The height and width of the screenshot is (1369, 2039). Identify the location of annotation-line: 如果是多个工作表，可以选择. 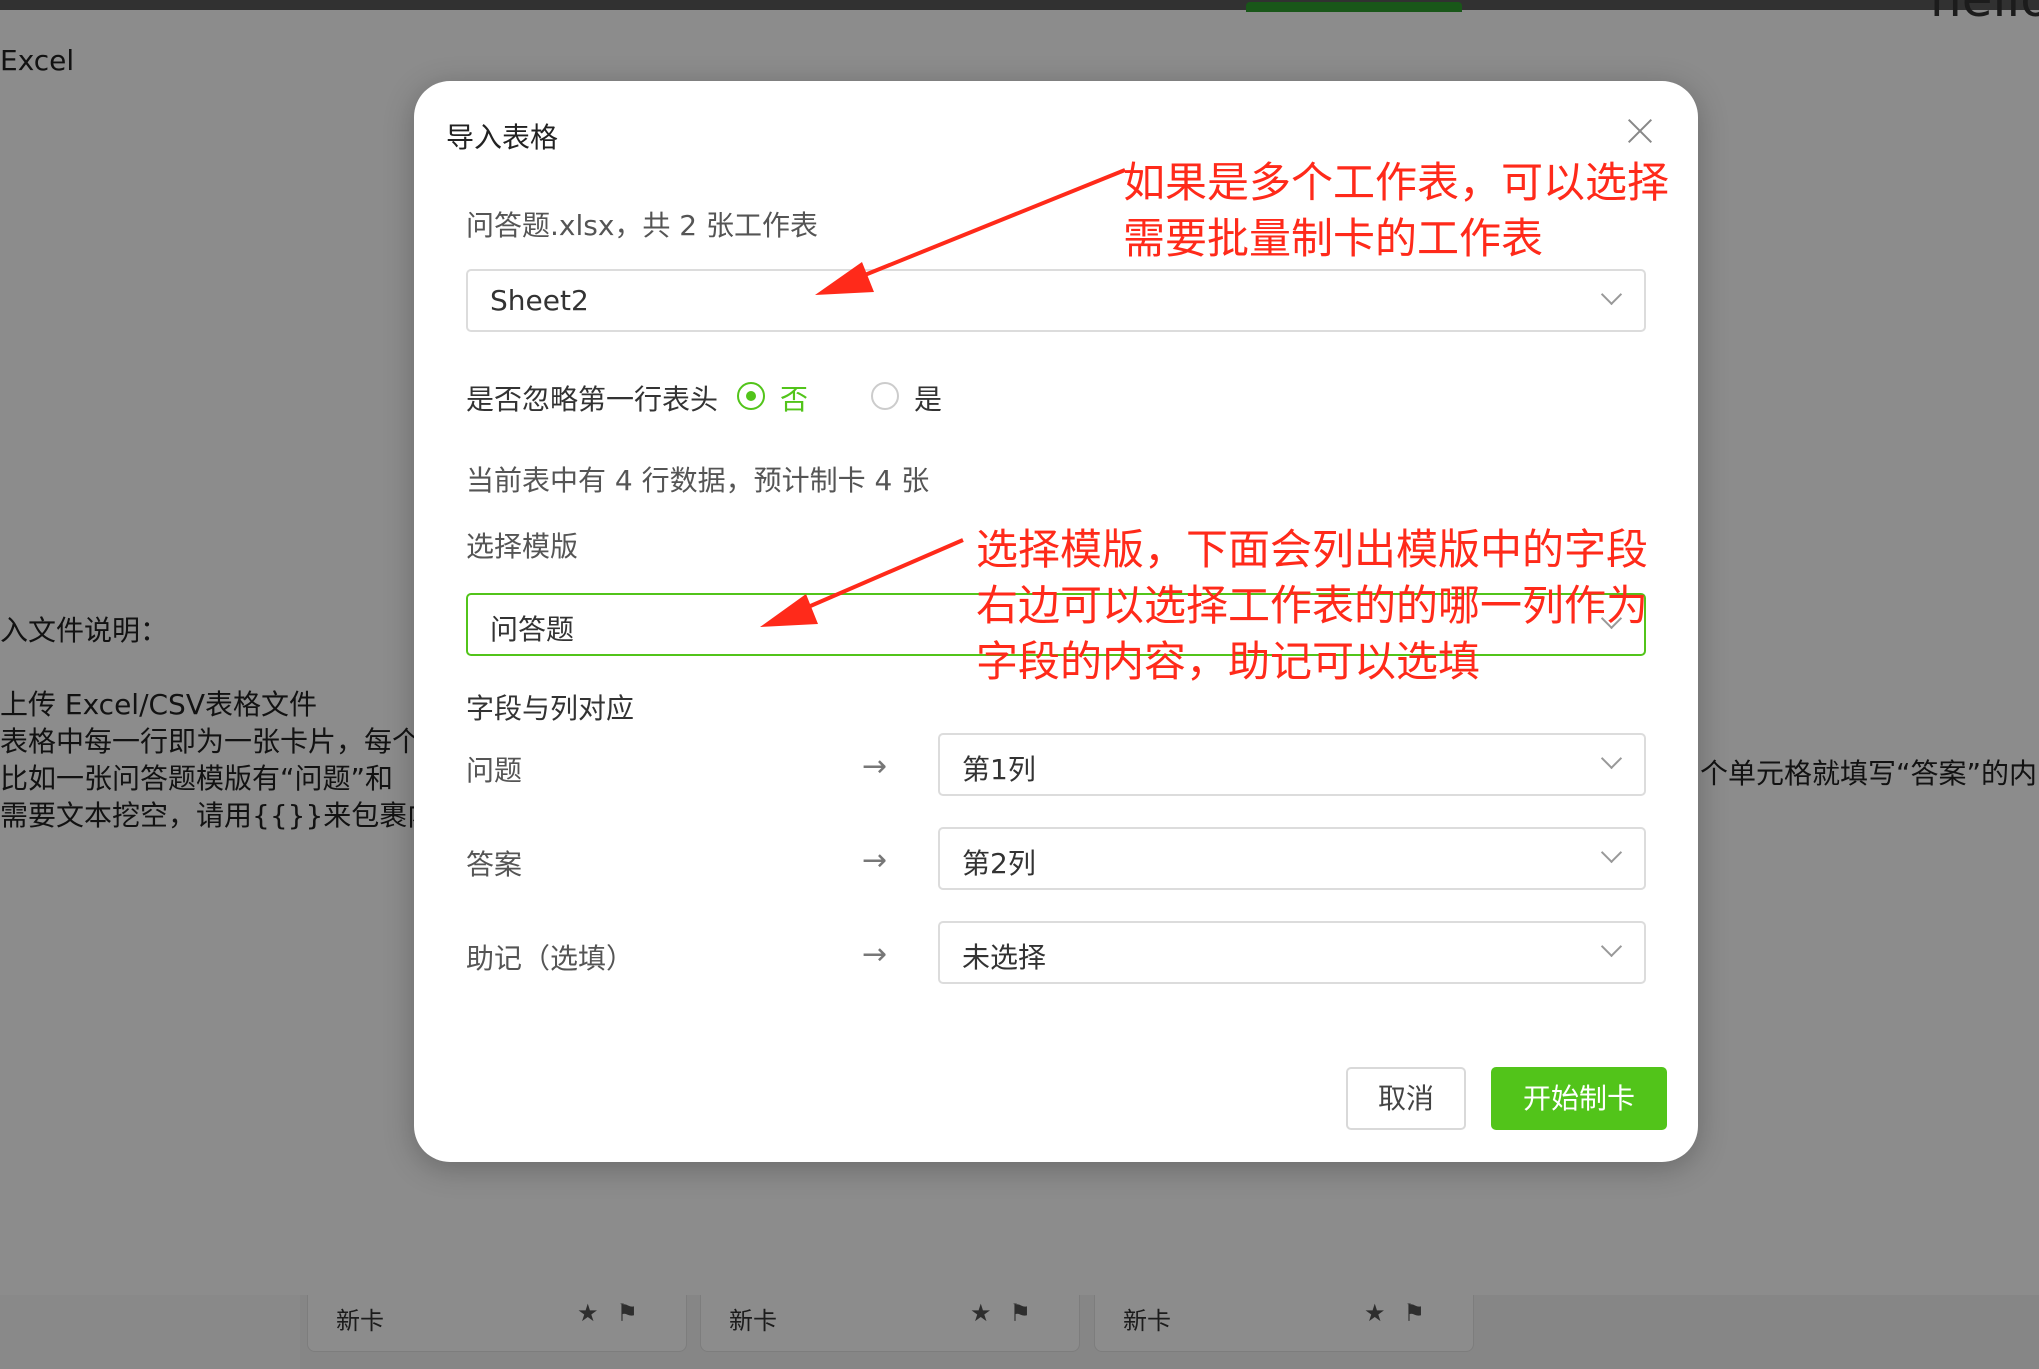
(1396, 182).